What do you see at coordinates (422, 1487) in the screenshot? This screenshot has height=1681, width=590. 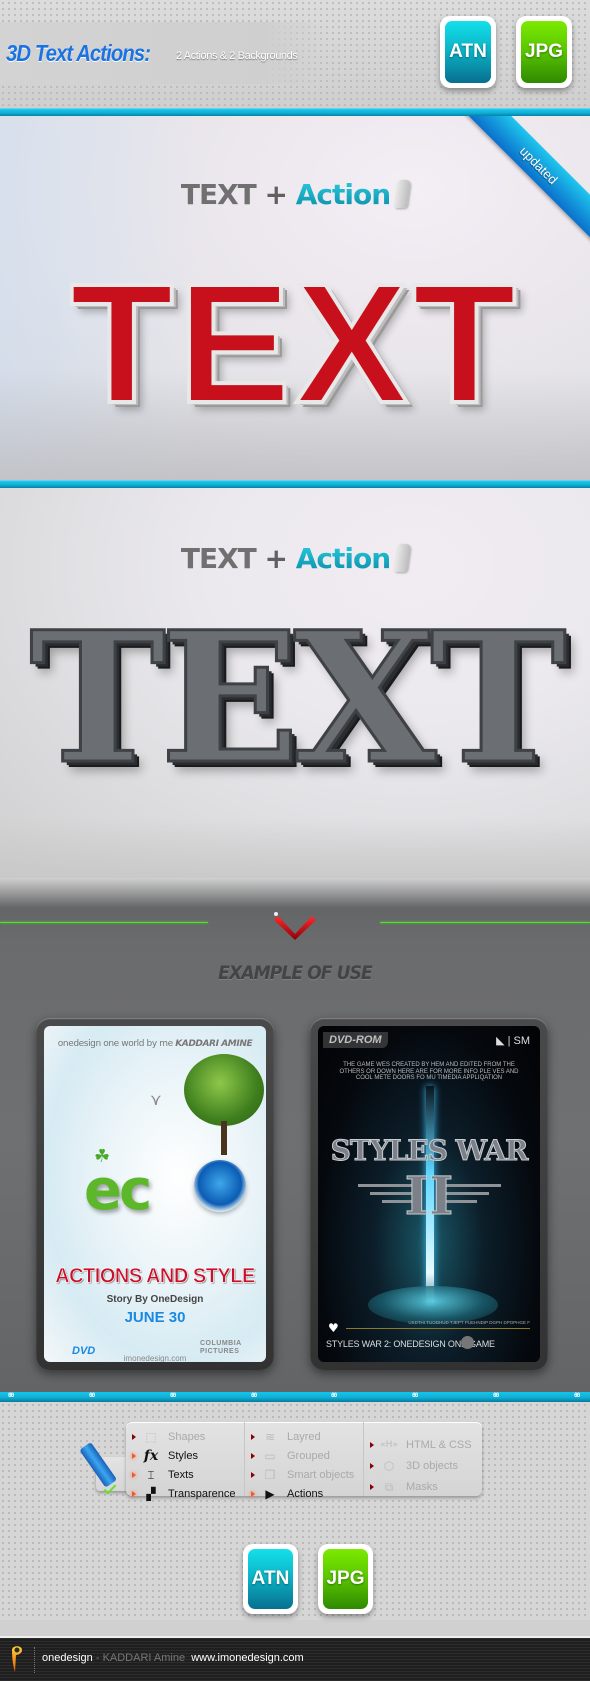 I see `feature-label: Masks` at bounding box center [422, 1487].